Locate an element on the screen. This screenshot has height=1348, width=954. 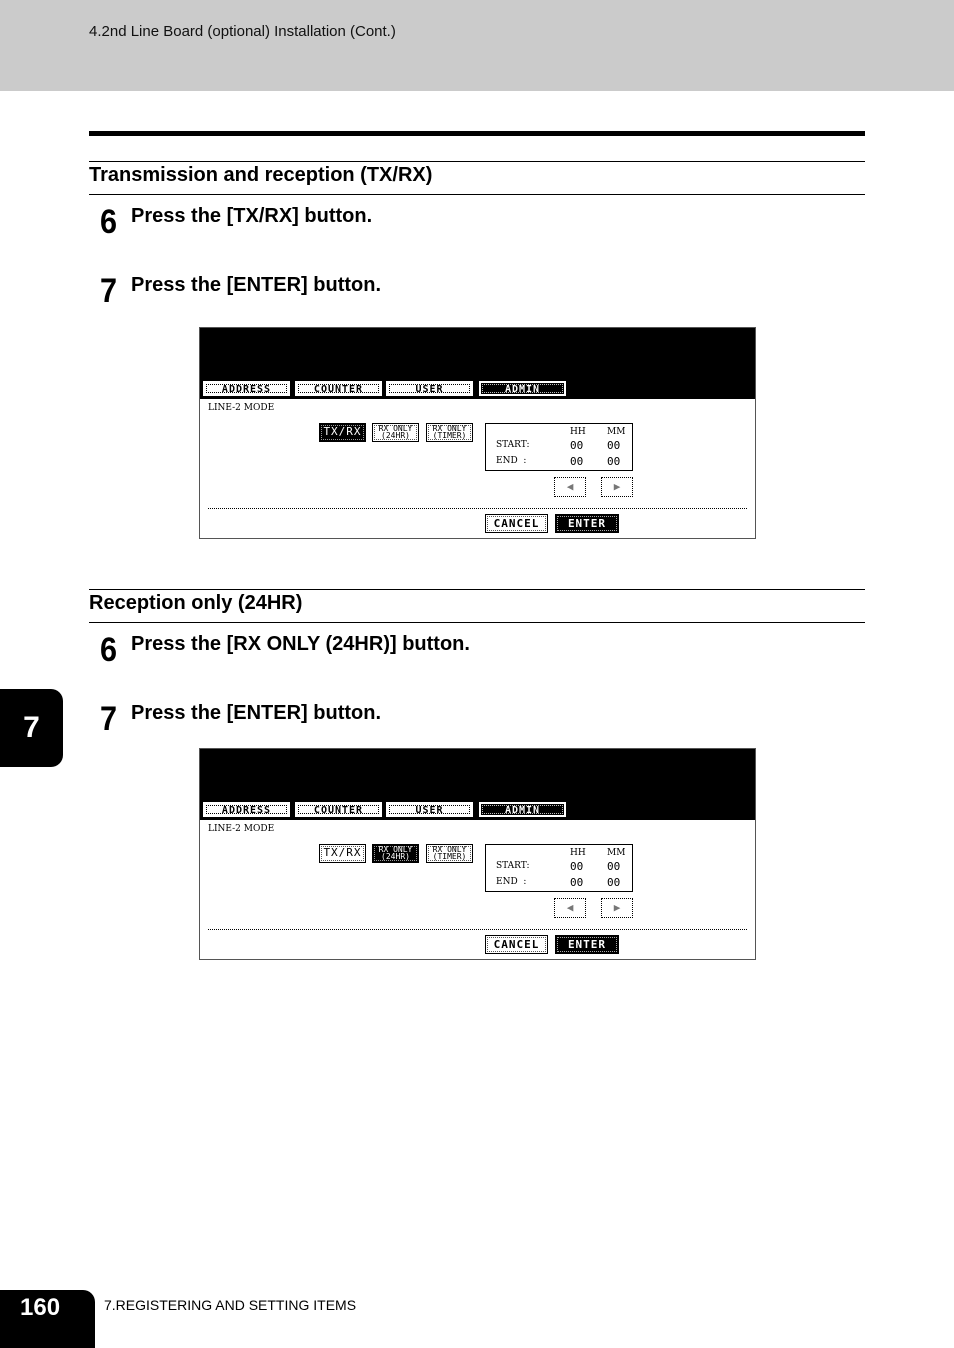
step-text: Press the [RX ONLY (24HR)] button. is located at coordinates (300, 644).